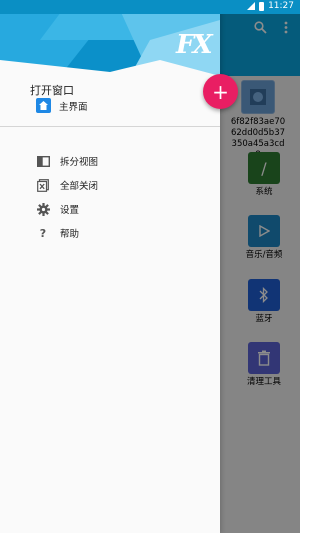  I want to click on divider, so click(110, 126).